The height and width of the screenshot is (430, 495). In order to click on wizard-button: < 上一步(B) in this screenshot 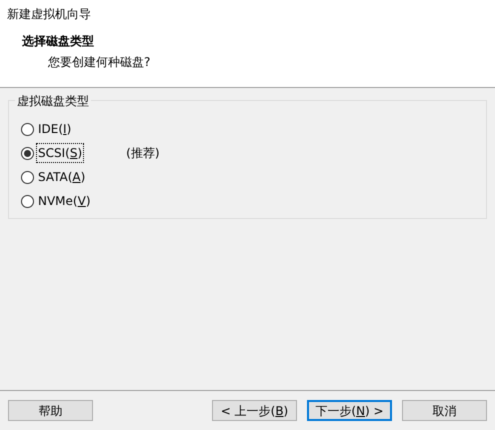, I will do `click(254, 410)`.